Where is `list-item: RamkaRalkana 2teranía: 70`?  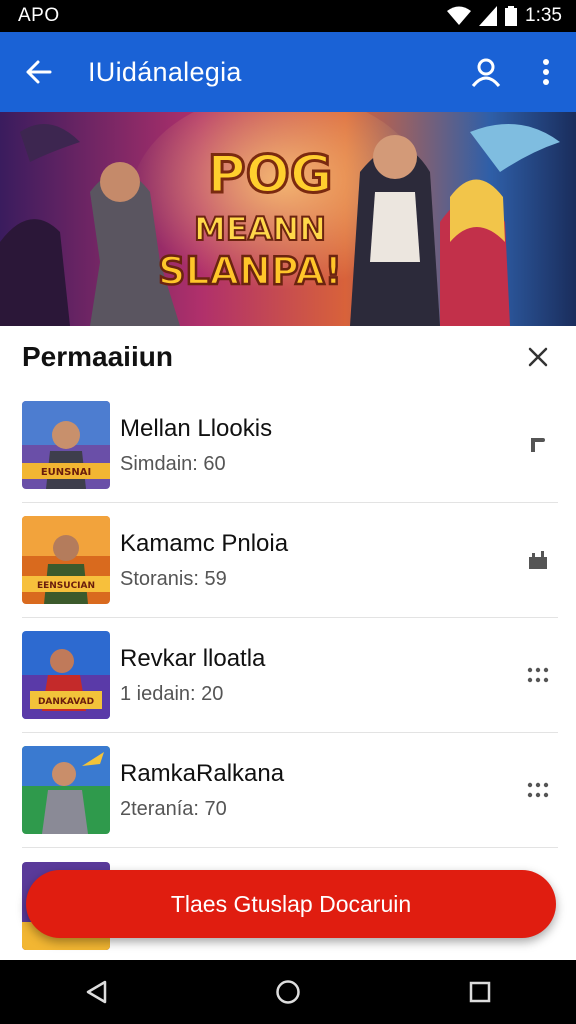 list-item: RamkaRalkana 2teranía: 70 is located at coordinates (290, 790).